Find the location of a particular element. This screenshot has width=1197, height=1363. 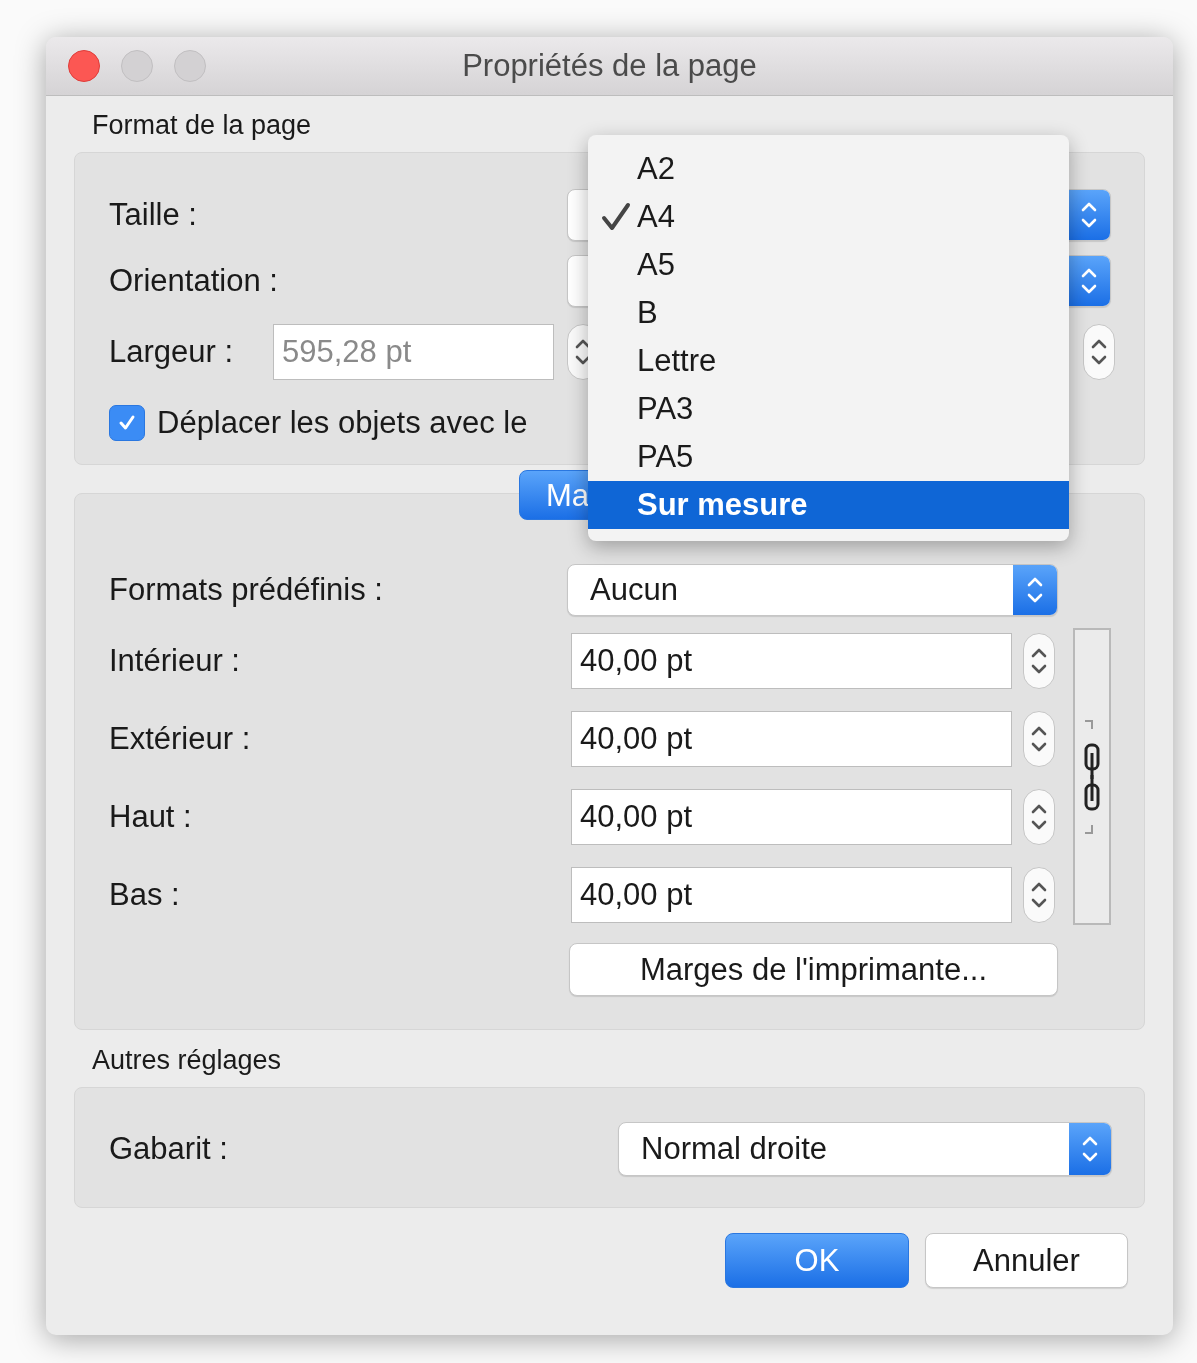

checkmark-icon is located at coordinates (615, 217).